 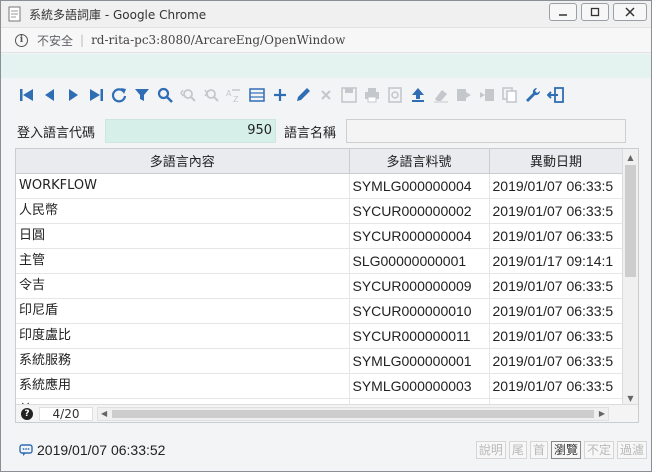 What do you see at coordinates (256, 95) in the screenshot?
I see `list-button` at bounding box center [256, 95].